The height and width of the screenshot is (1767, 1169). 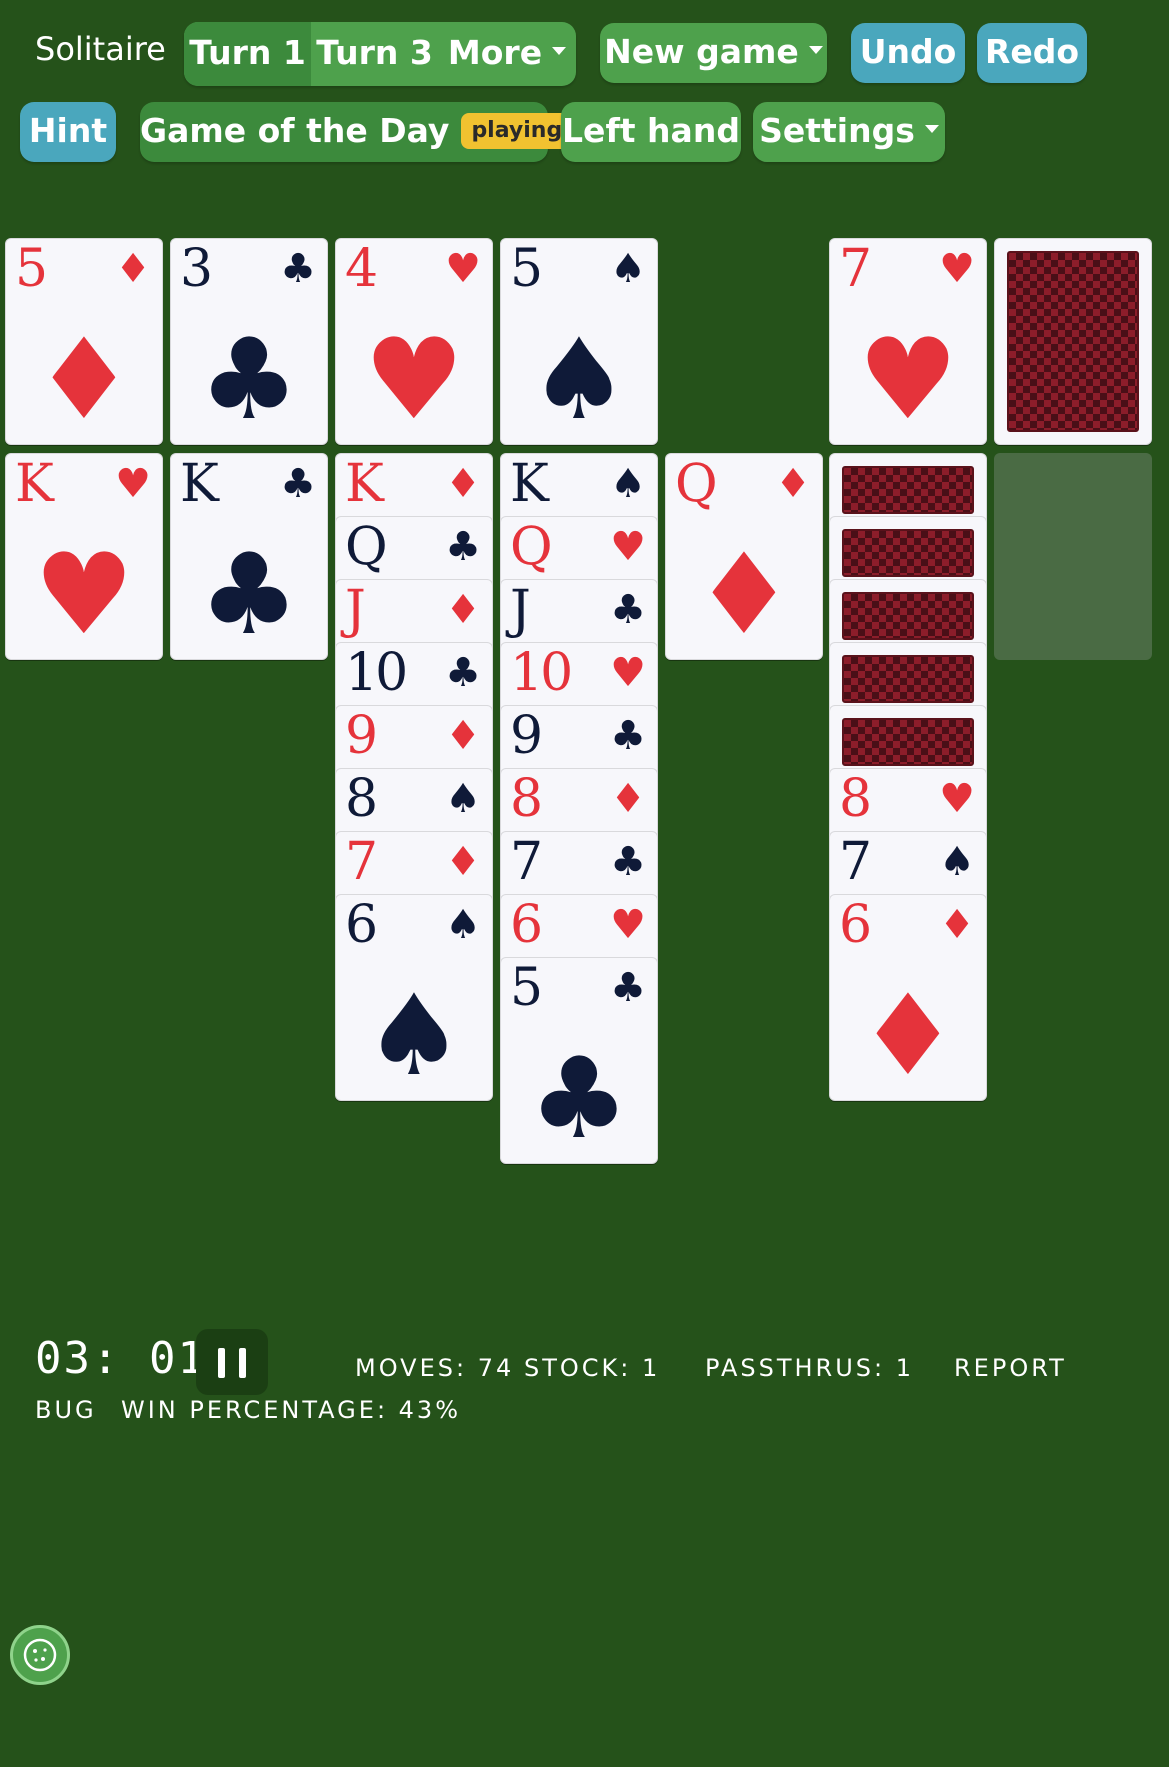 I want to click on game-of-the-day-label: Game of the Day, so click(x=295, y=130).